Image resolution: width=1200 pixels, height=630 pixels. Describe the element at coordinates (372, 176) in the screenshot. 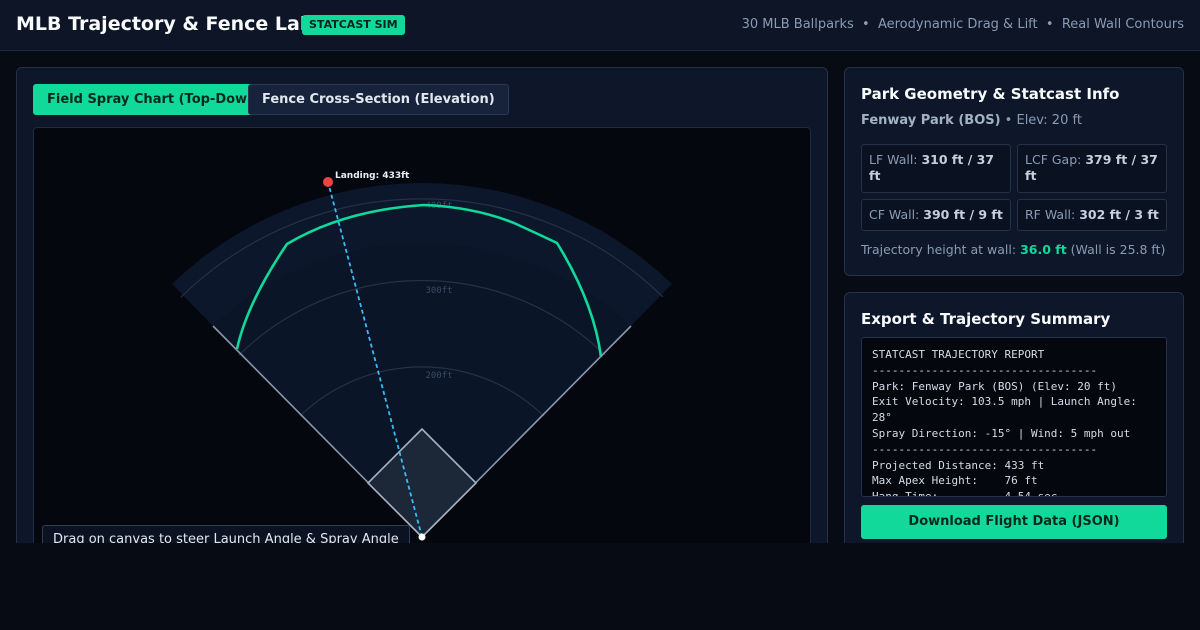

I see `landing-label: Landing: 433ft` at that location.